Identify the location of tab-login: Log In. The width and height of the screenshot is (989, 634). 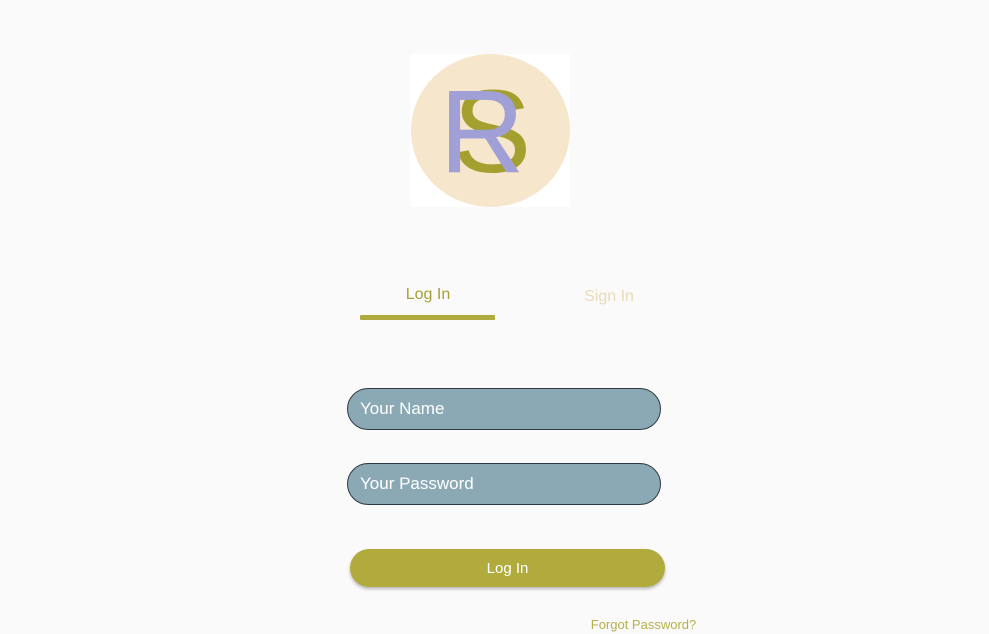
(428, 295).